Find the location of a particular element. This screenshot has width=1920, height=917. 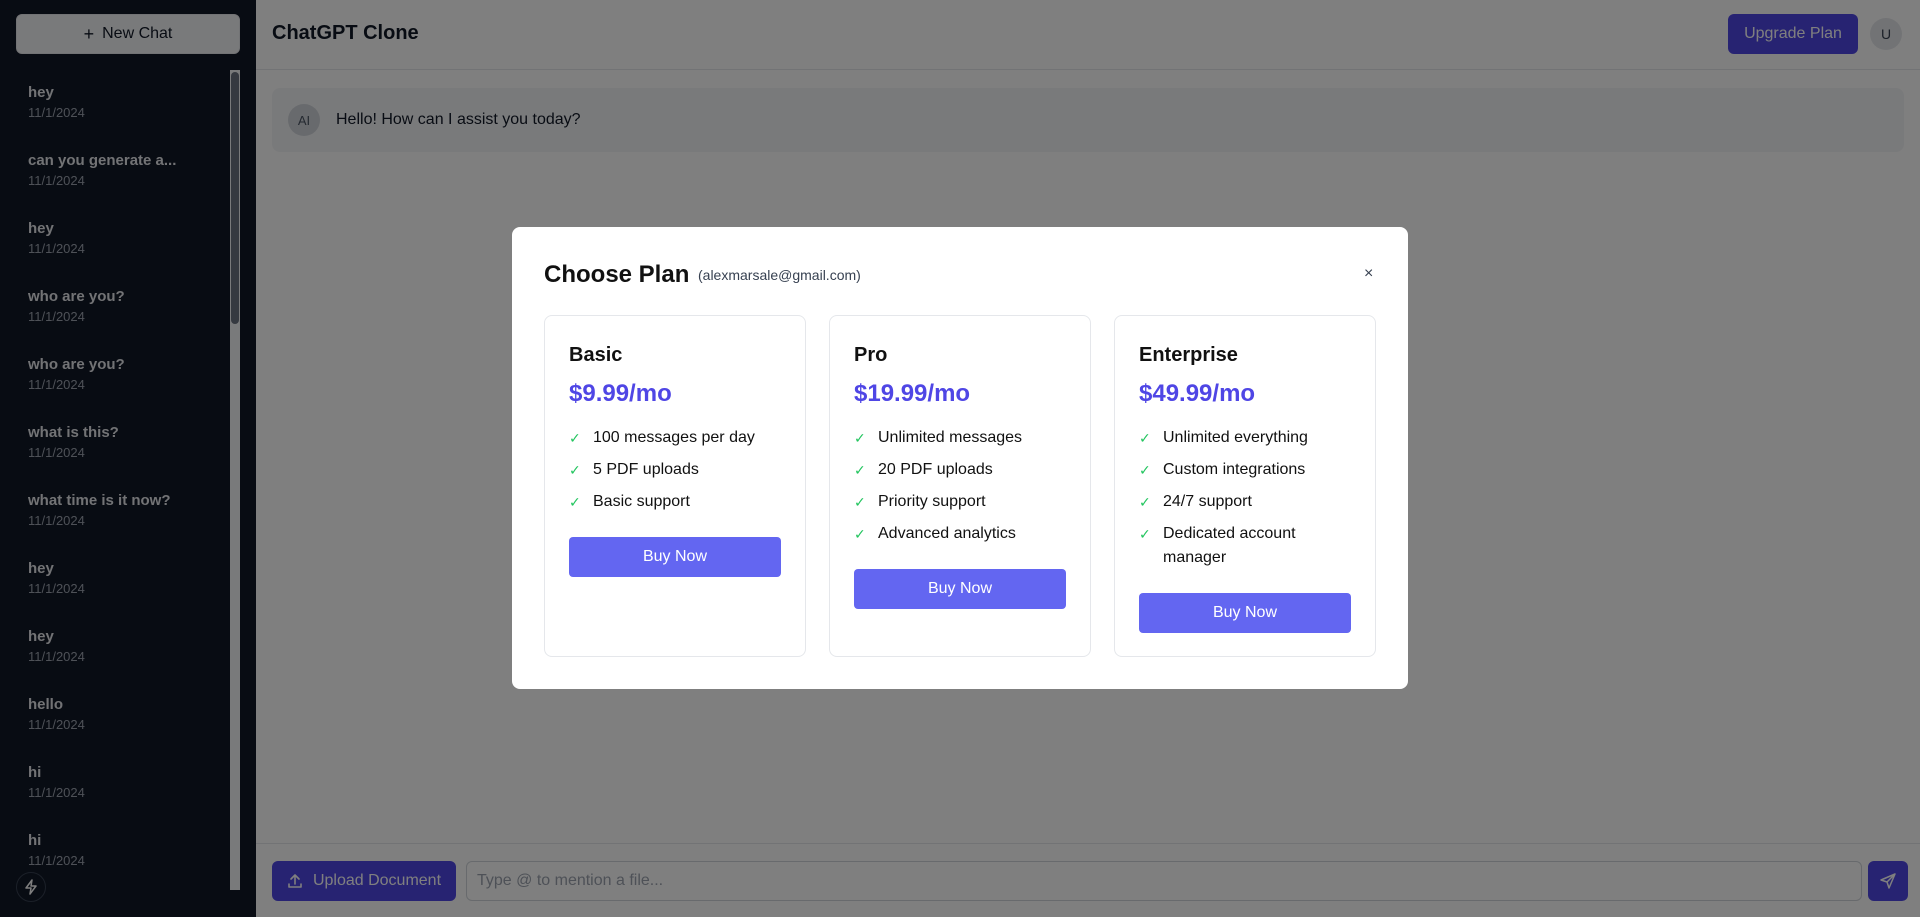

feature-item: ✓ Priority support is located at coordinates (964, 502).